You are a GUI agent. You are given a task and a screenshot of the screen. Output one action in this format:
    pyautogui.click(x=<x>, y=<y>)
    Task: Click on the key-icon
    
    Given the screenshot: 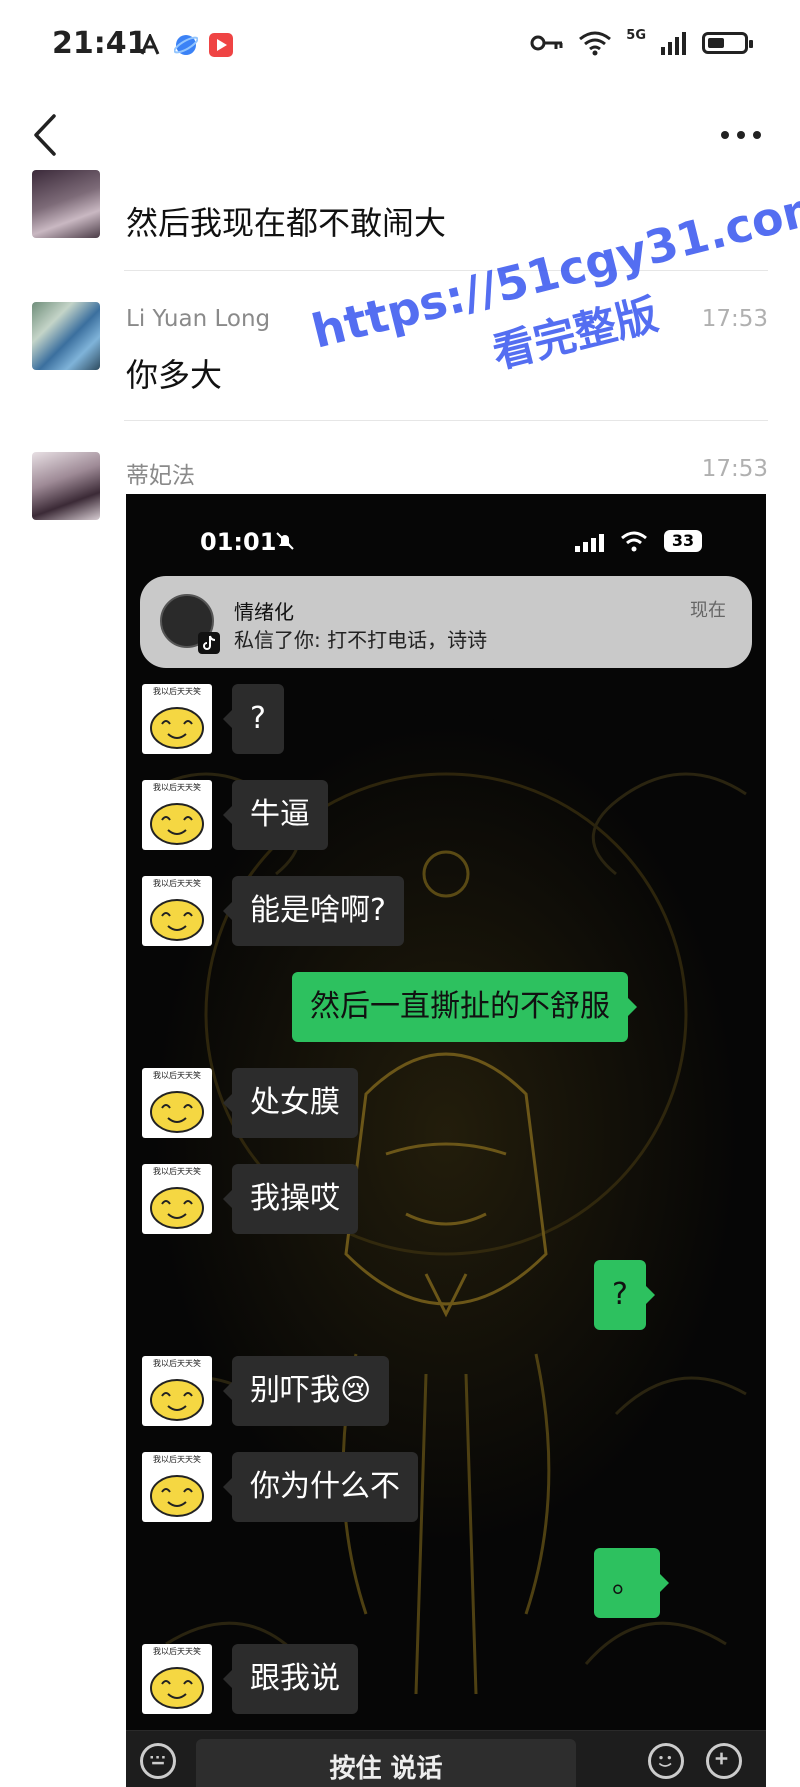 What is the action you would take?
    pyautogui.click(x=546, y=43)
    